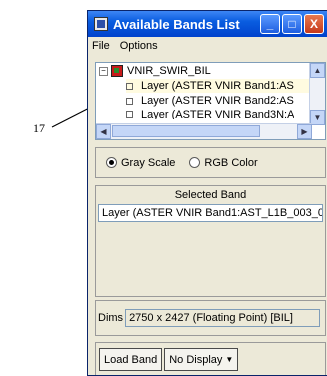 Image resolution: width=327 pixels, height=376 pixels. Describe the element at coordinates (195, 162) in the screenshot. I see `rgb-color-radio` at that location.